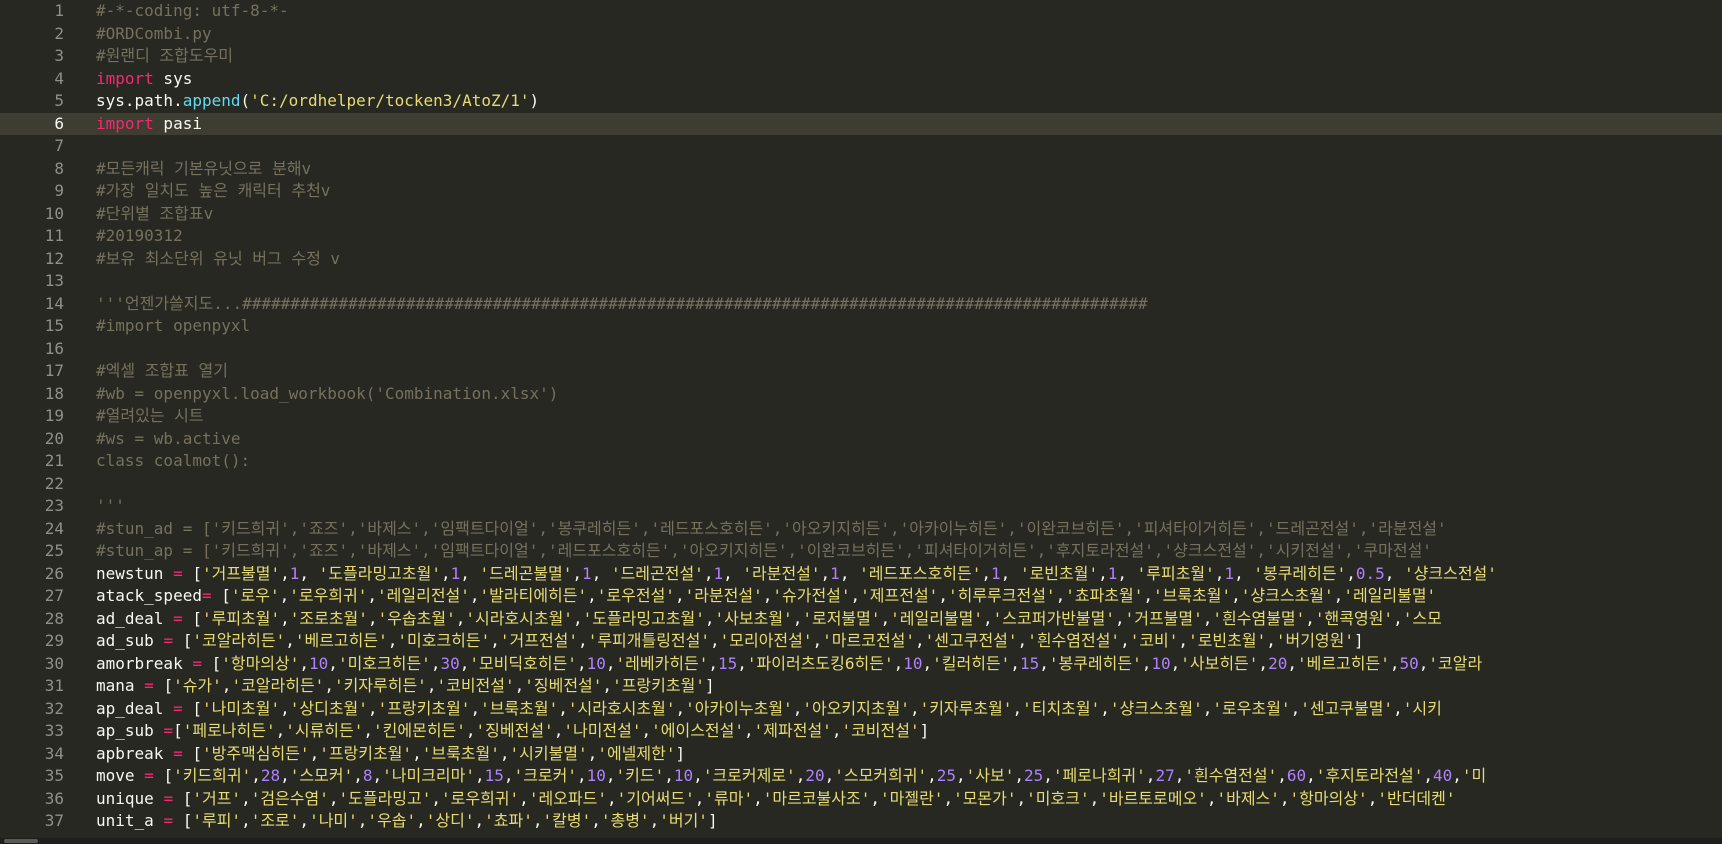  I want to click on code-line: import pasi, so click(902, 123).